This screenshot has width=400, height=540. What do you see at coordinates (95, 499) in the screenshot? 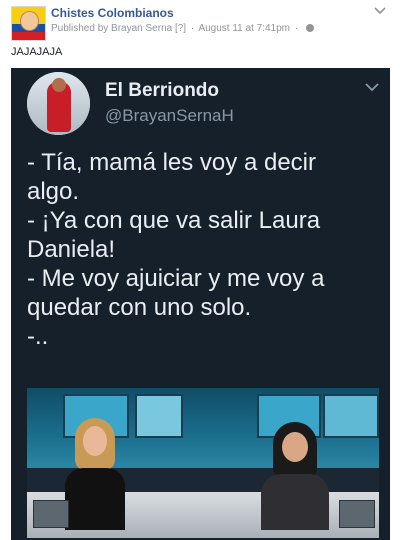
I see `anchor-left-body` at bounding box center [95, 499].